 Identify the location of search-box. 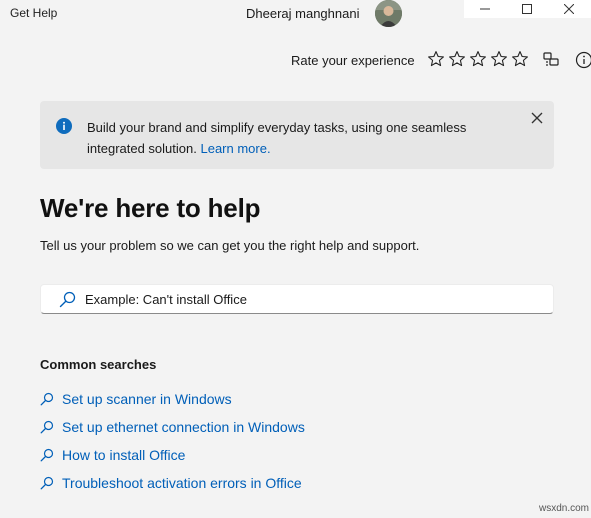
(297, 299).